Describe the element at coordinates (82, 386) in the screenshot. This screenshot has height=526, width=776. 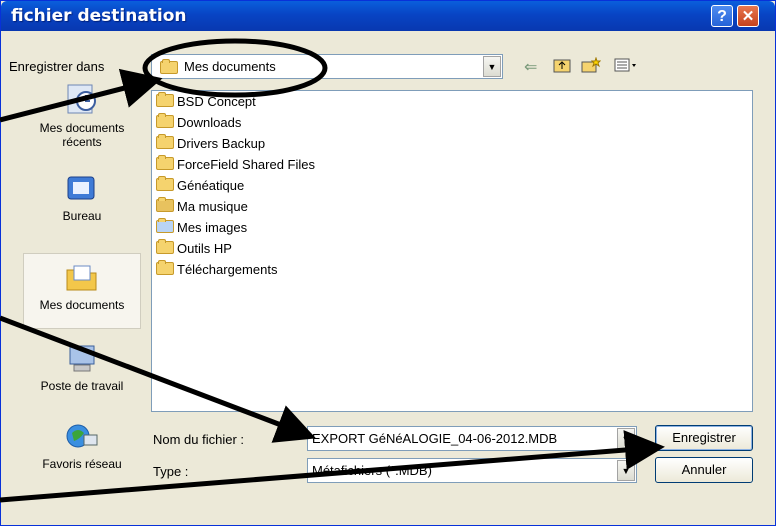
I see `place-label: Poste de travail` at that location.